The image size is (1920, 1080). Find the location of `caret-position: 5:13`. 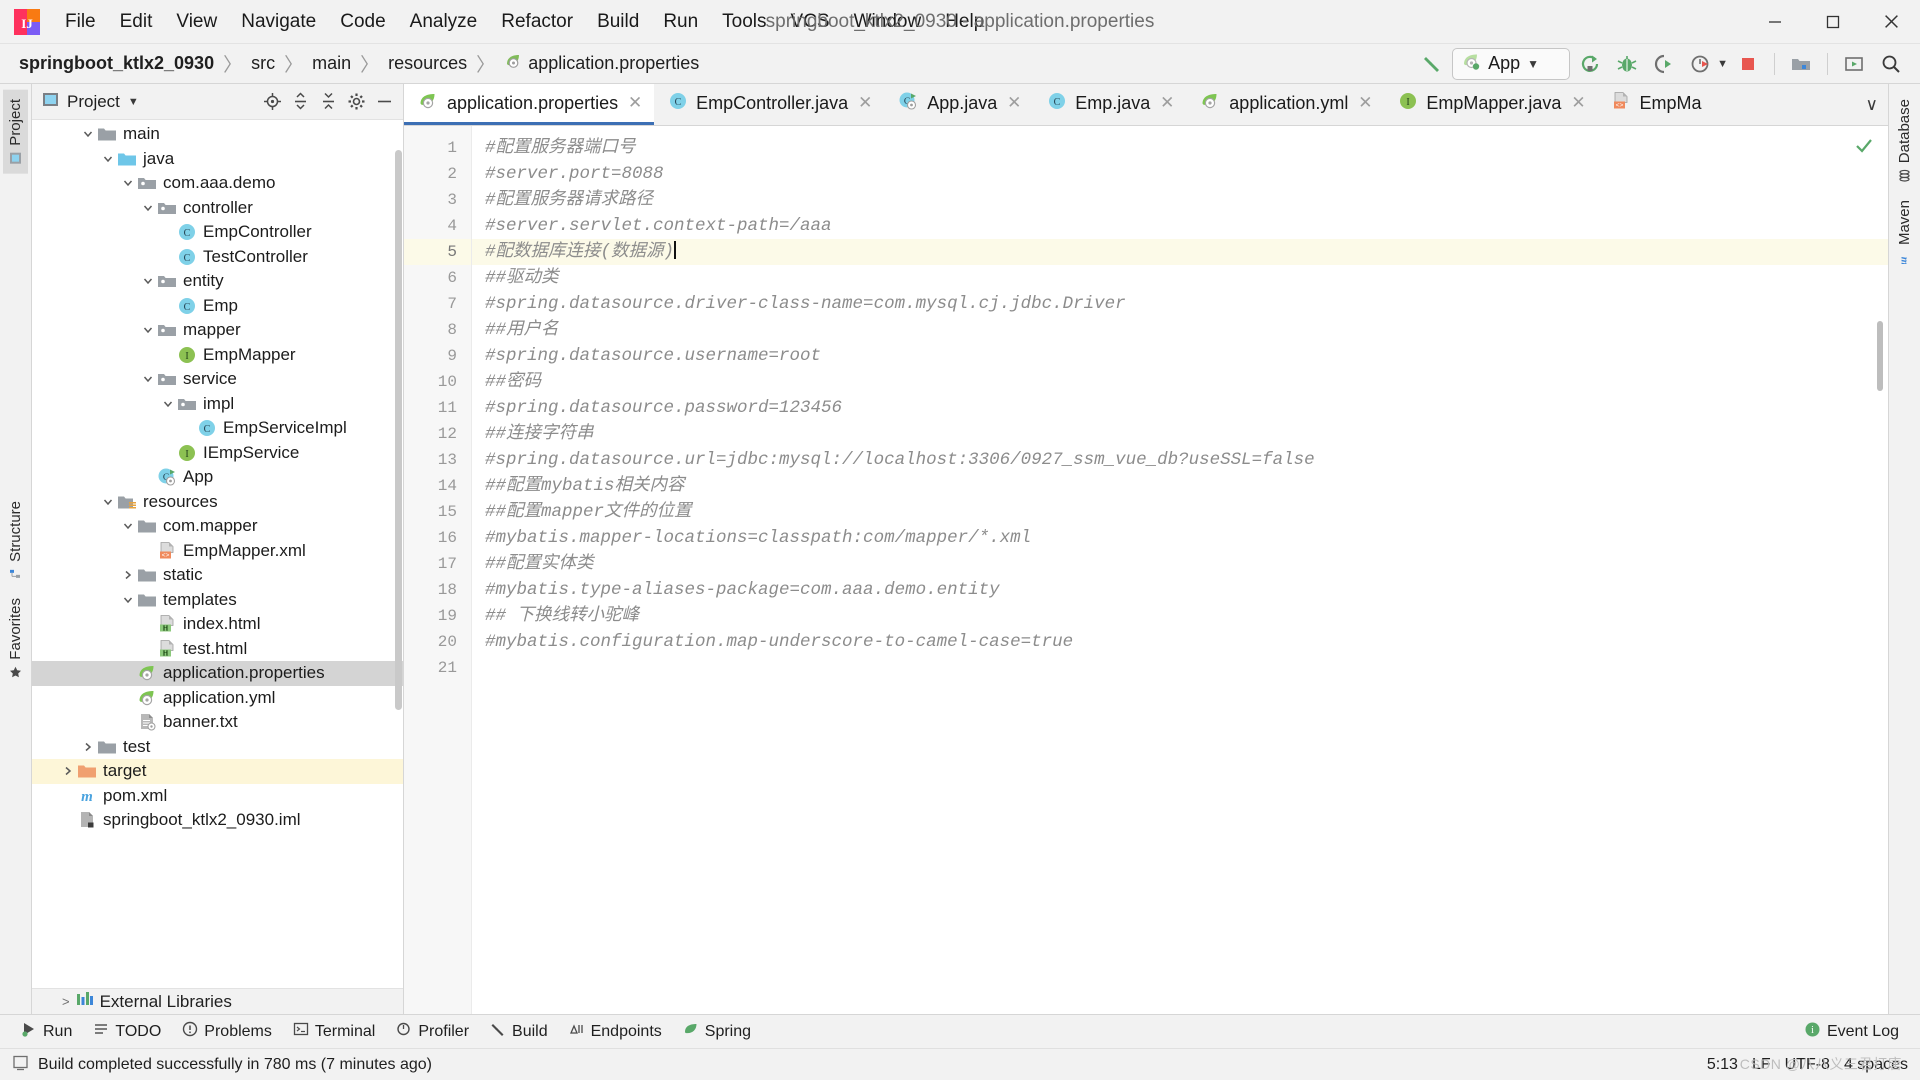

caret-position: 5:13 is located at coordinates (1722, 1065).